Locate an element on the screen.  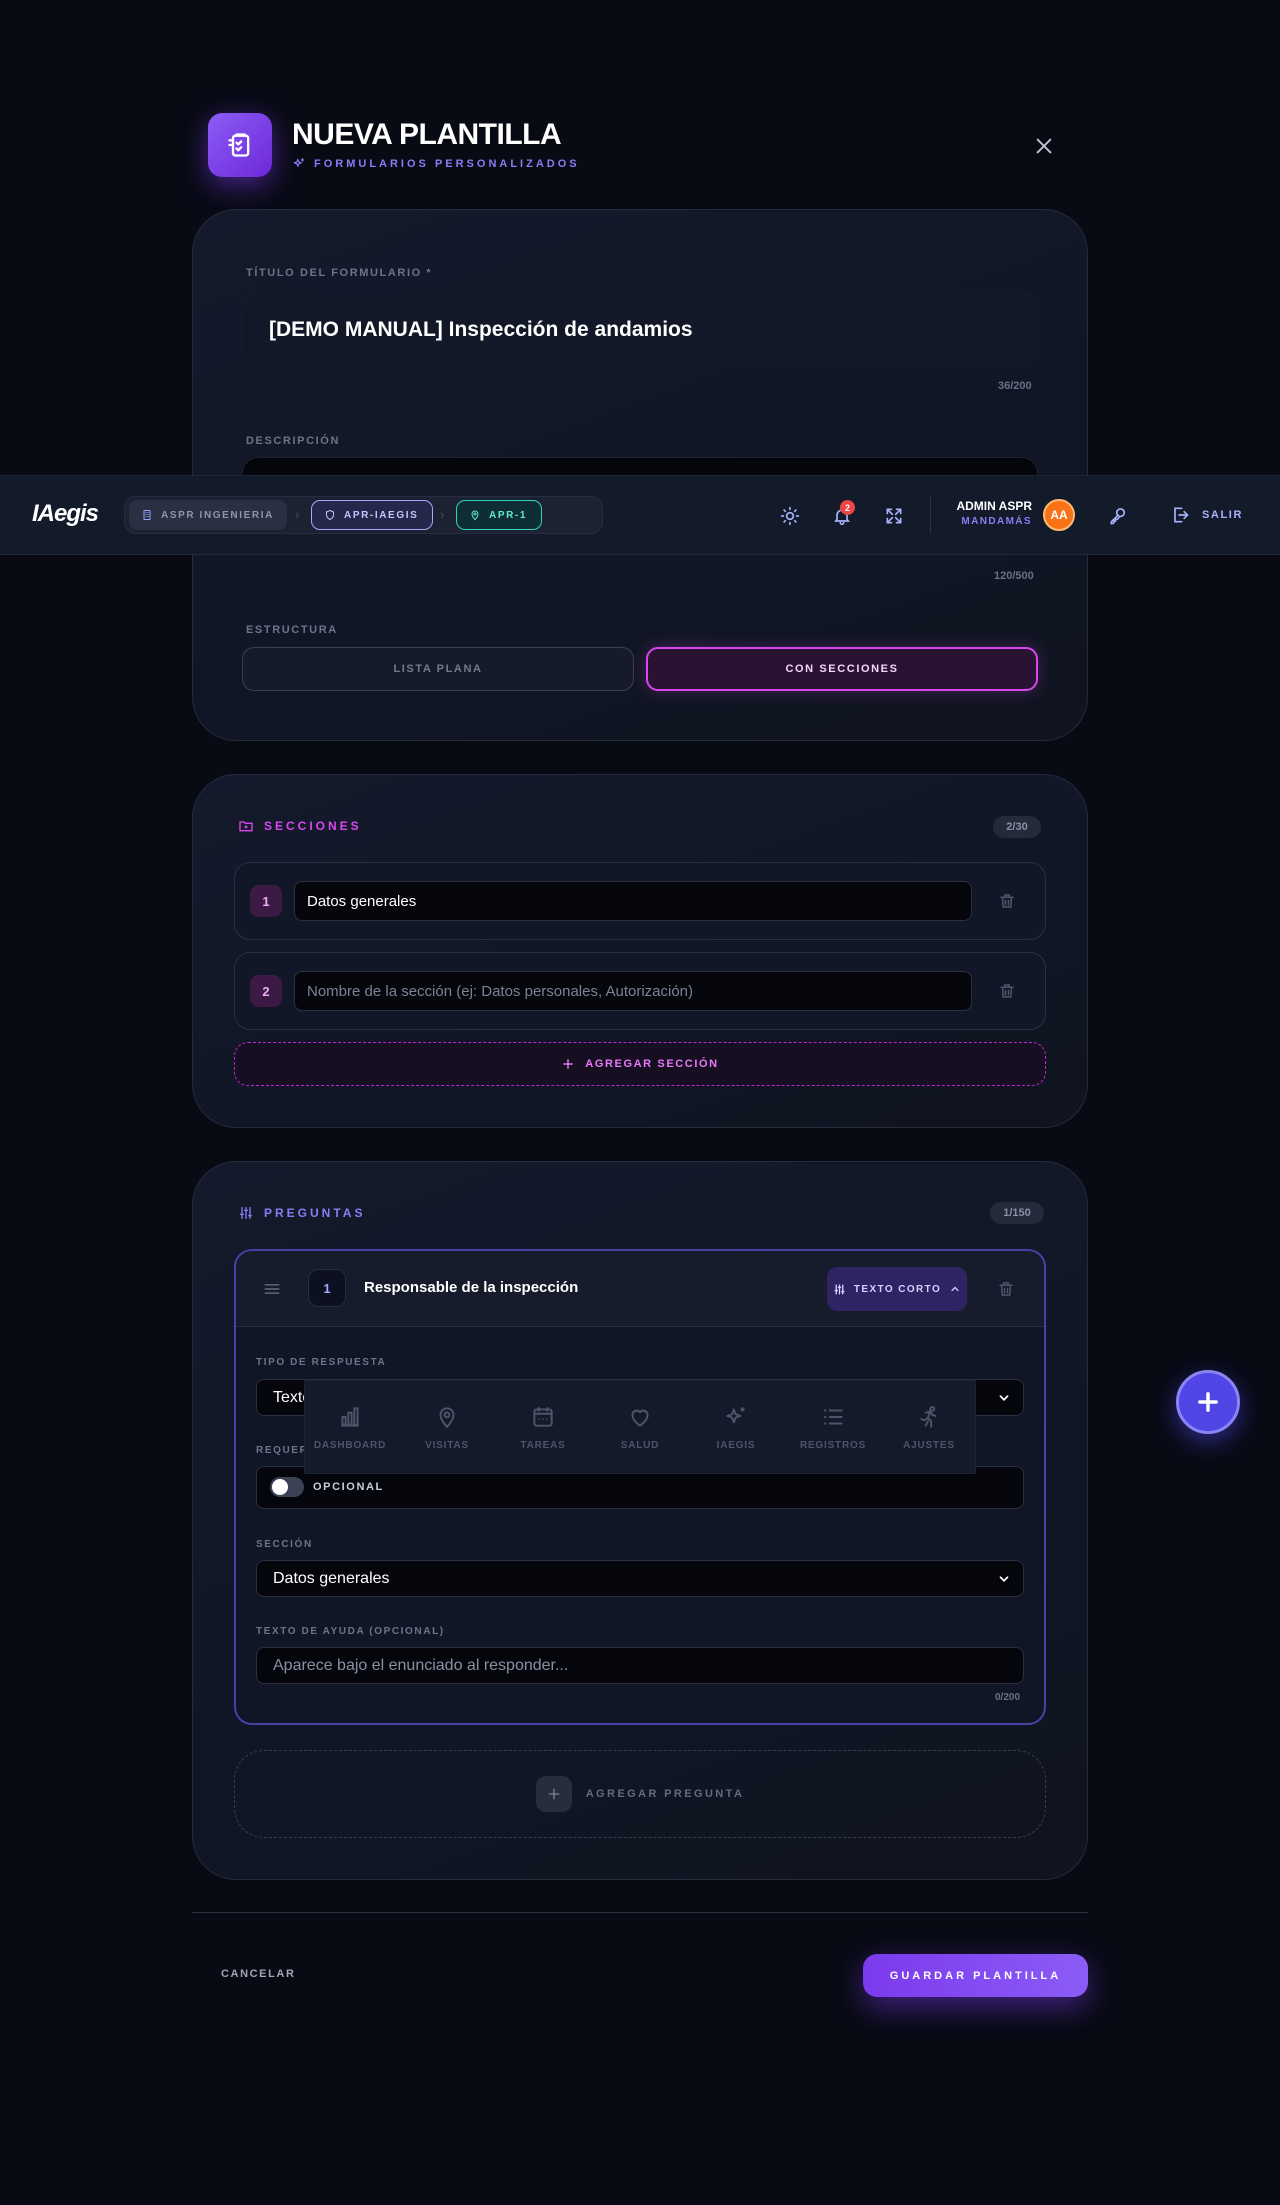
section-name-input: Datos generales is located at coordinates (633, 901).